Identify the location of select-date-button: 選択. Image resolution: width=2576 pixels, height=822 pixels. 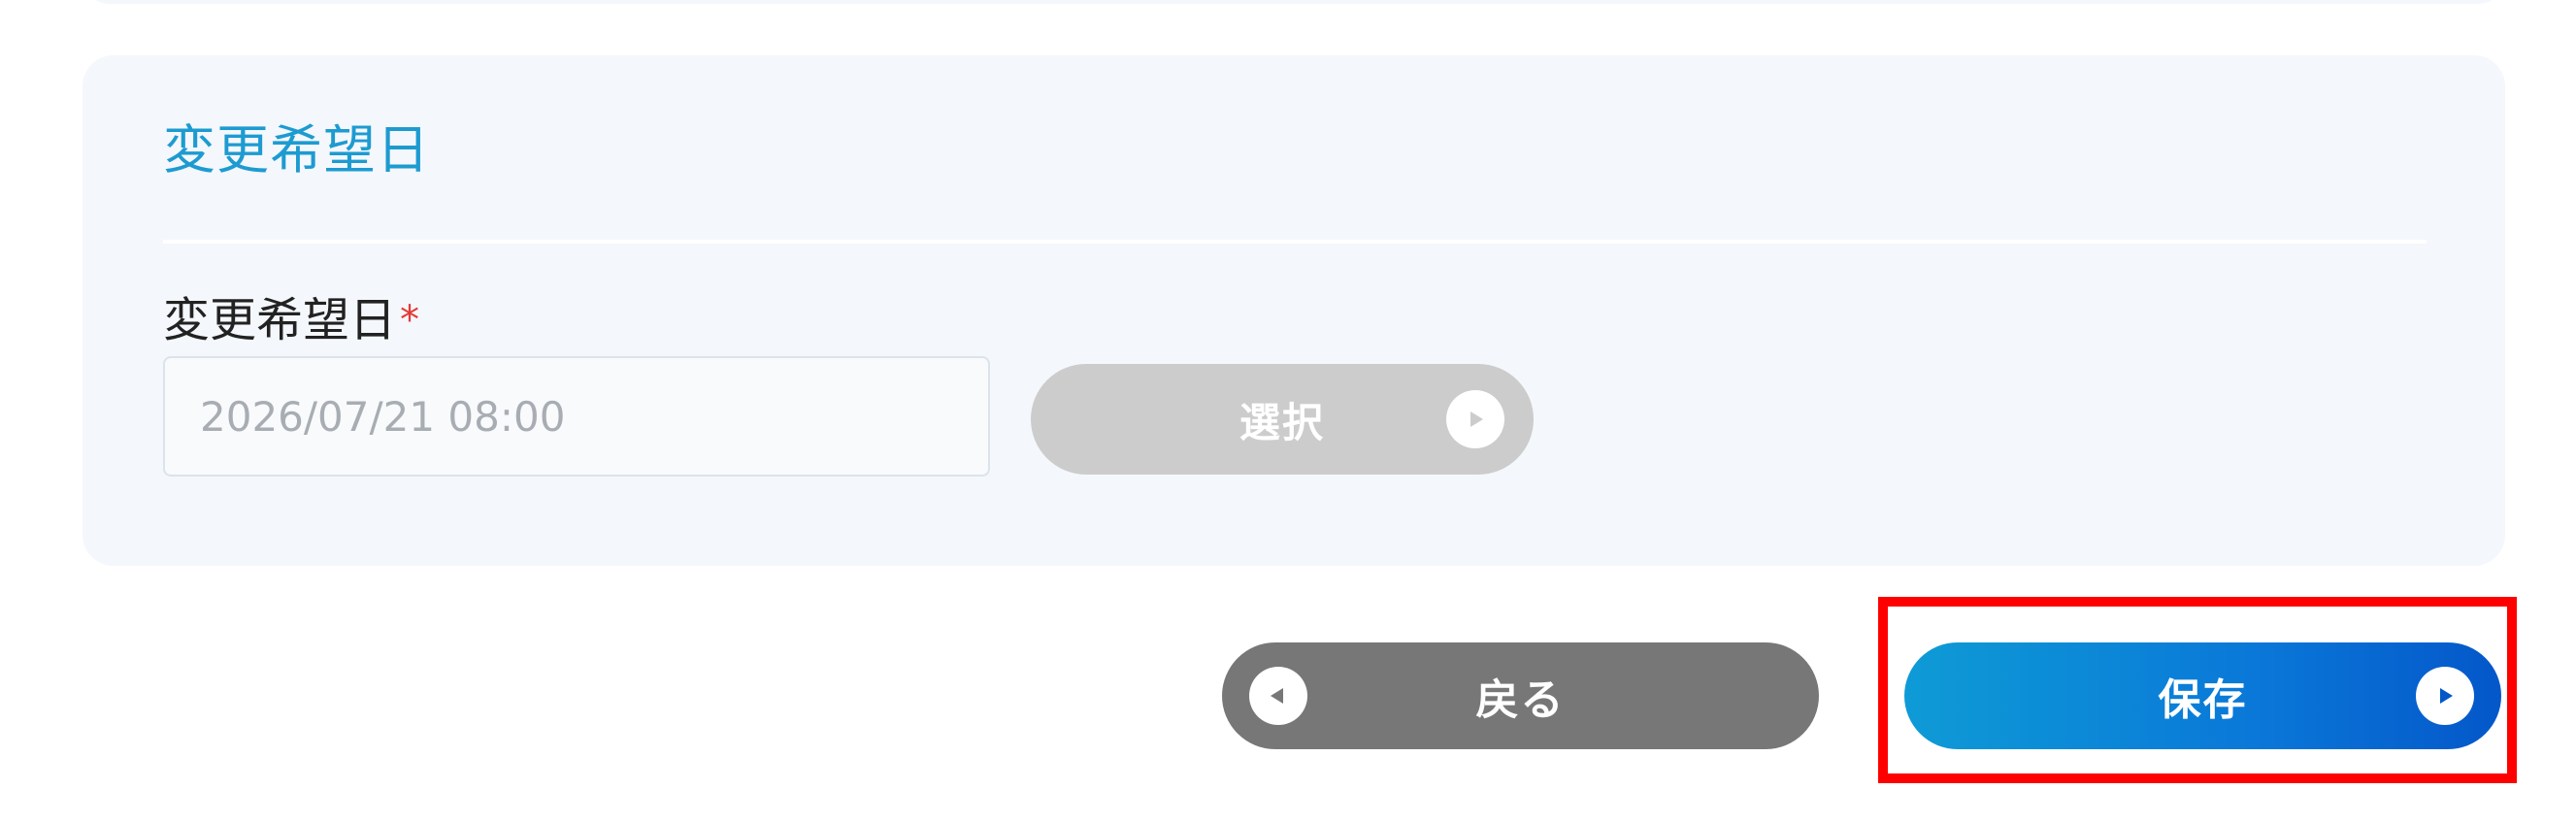
(1283, 419).